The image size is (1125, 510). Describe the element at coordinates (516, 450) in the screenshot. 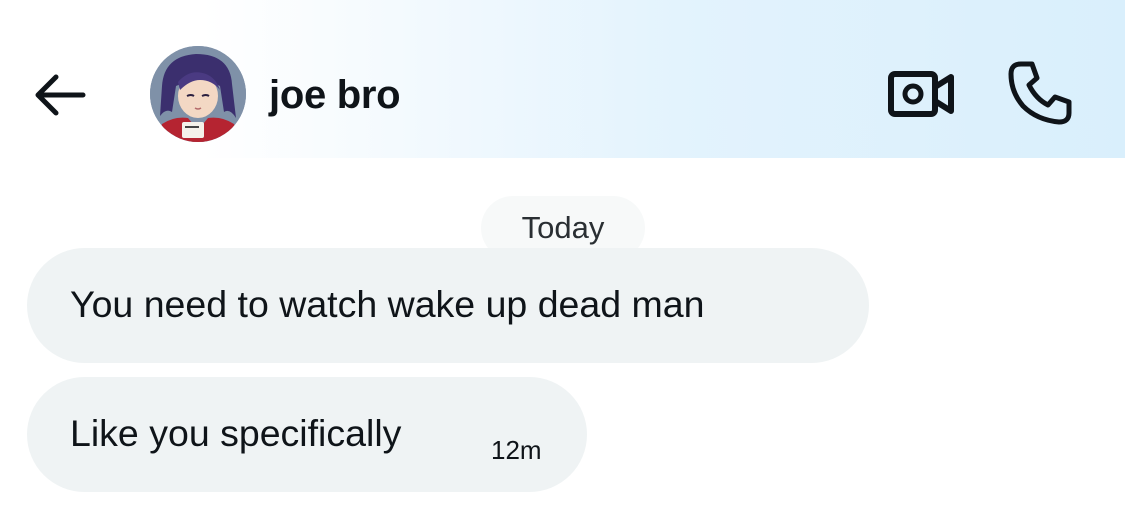

I see `message-timestamp: 12m` at that location.